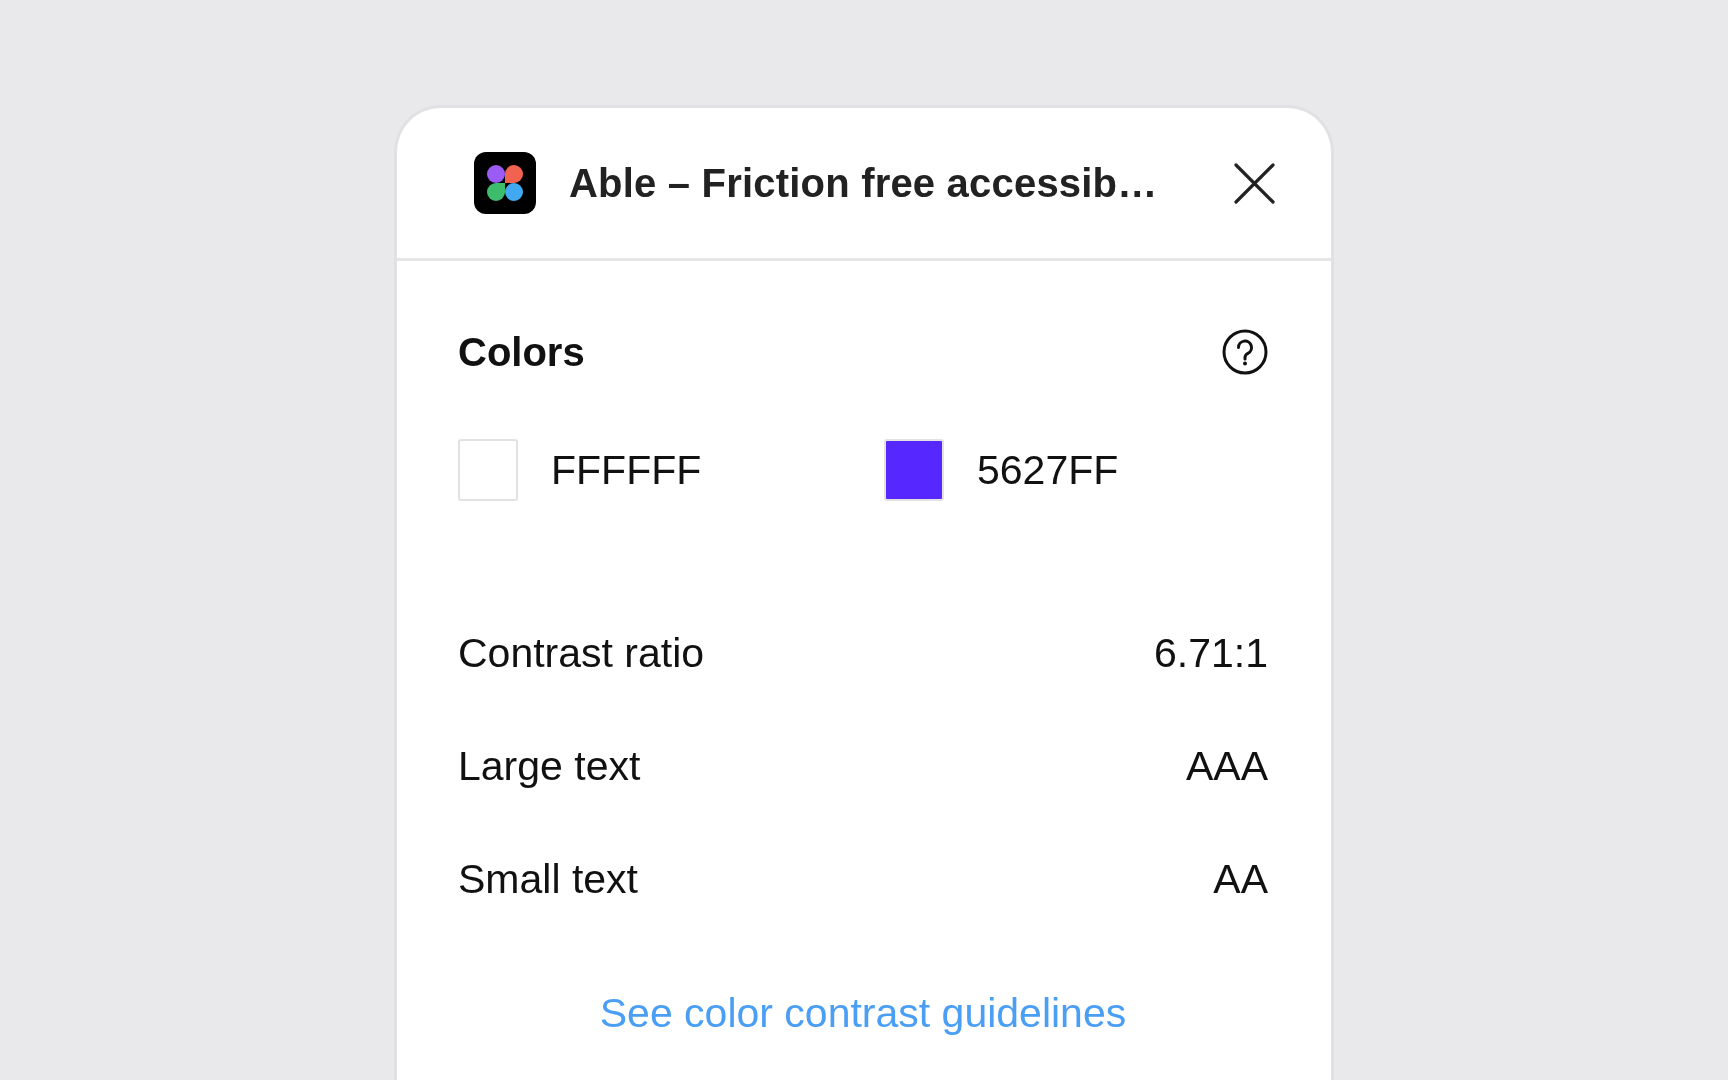 The height and width of the screenshot is (1080, 1728). What do you see at coordinates (863, 1013) in the screenshot?
I see `guidelines-link: See color contrast guidelines` at bounding box center [863, 1013].